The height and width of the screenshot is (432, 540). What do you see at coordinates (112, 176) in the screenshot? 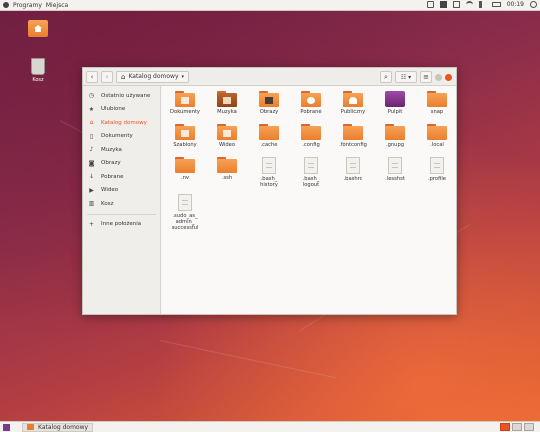
I see `sidebar-item-label: Pobrane` at bounding box center [112, 176].